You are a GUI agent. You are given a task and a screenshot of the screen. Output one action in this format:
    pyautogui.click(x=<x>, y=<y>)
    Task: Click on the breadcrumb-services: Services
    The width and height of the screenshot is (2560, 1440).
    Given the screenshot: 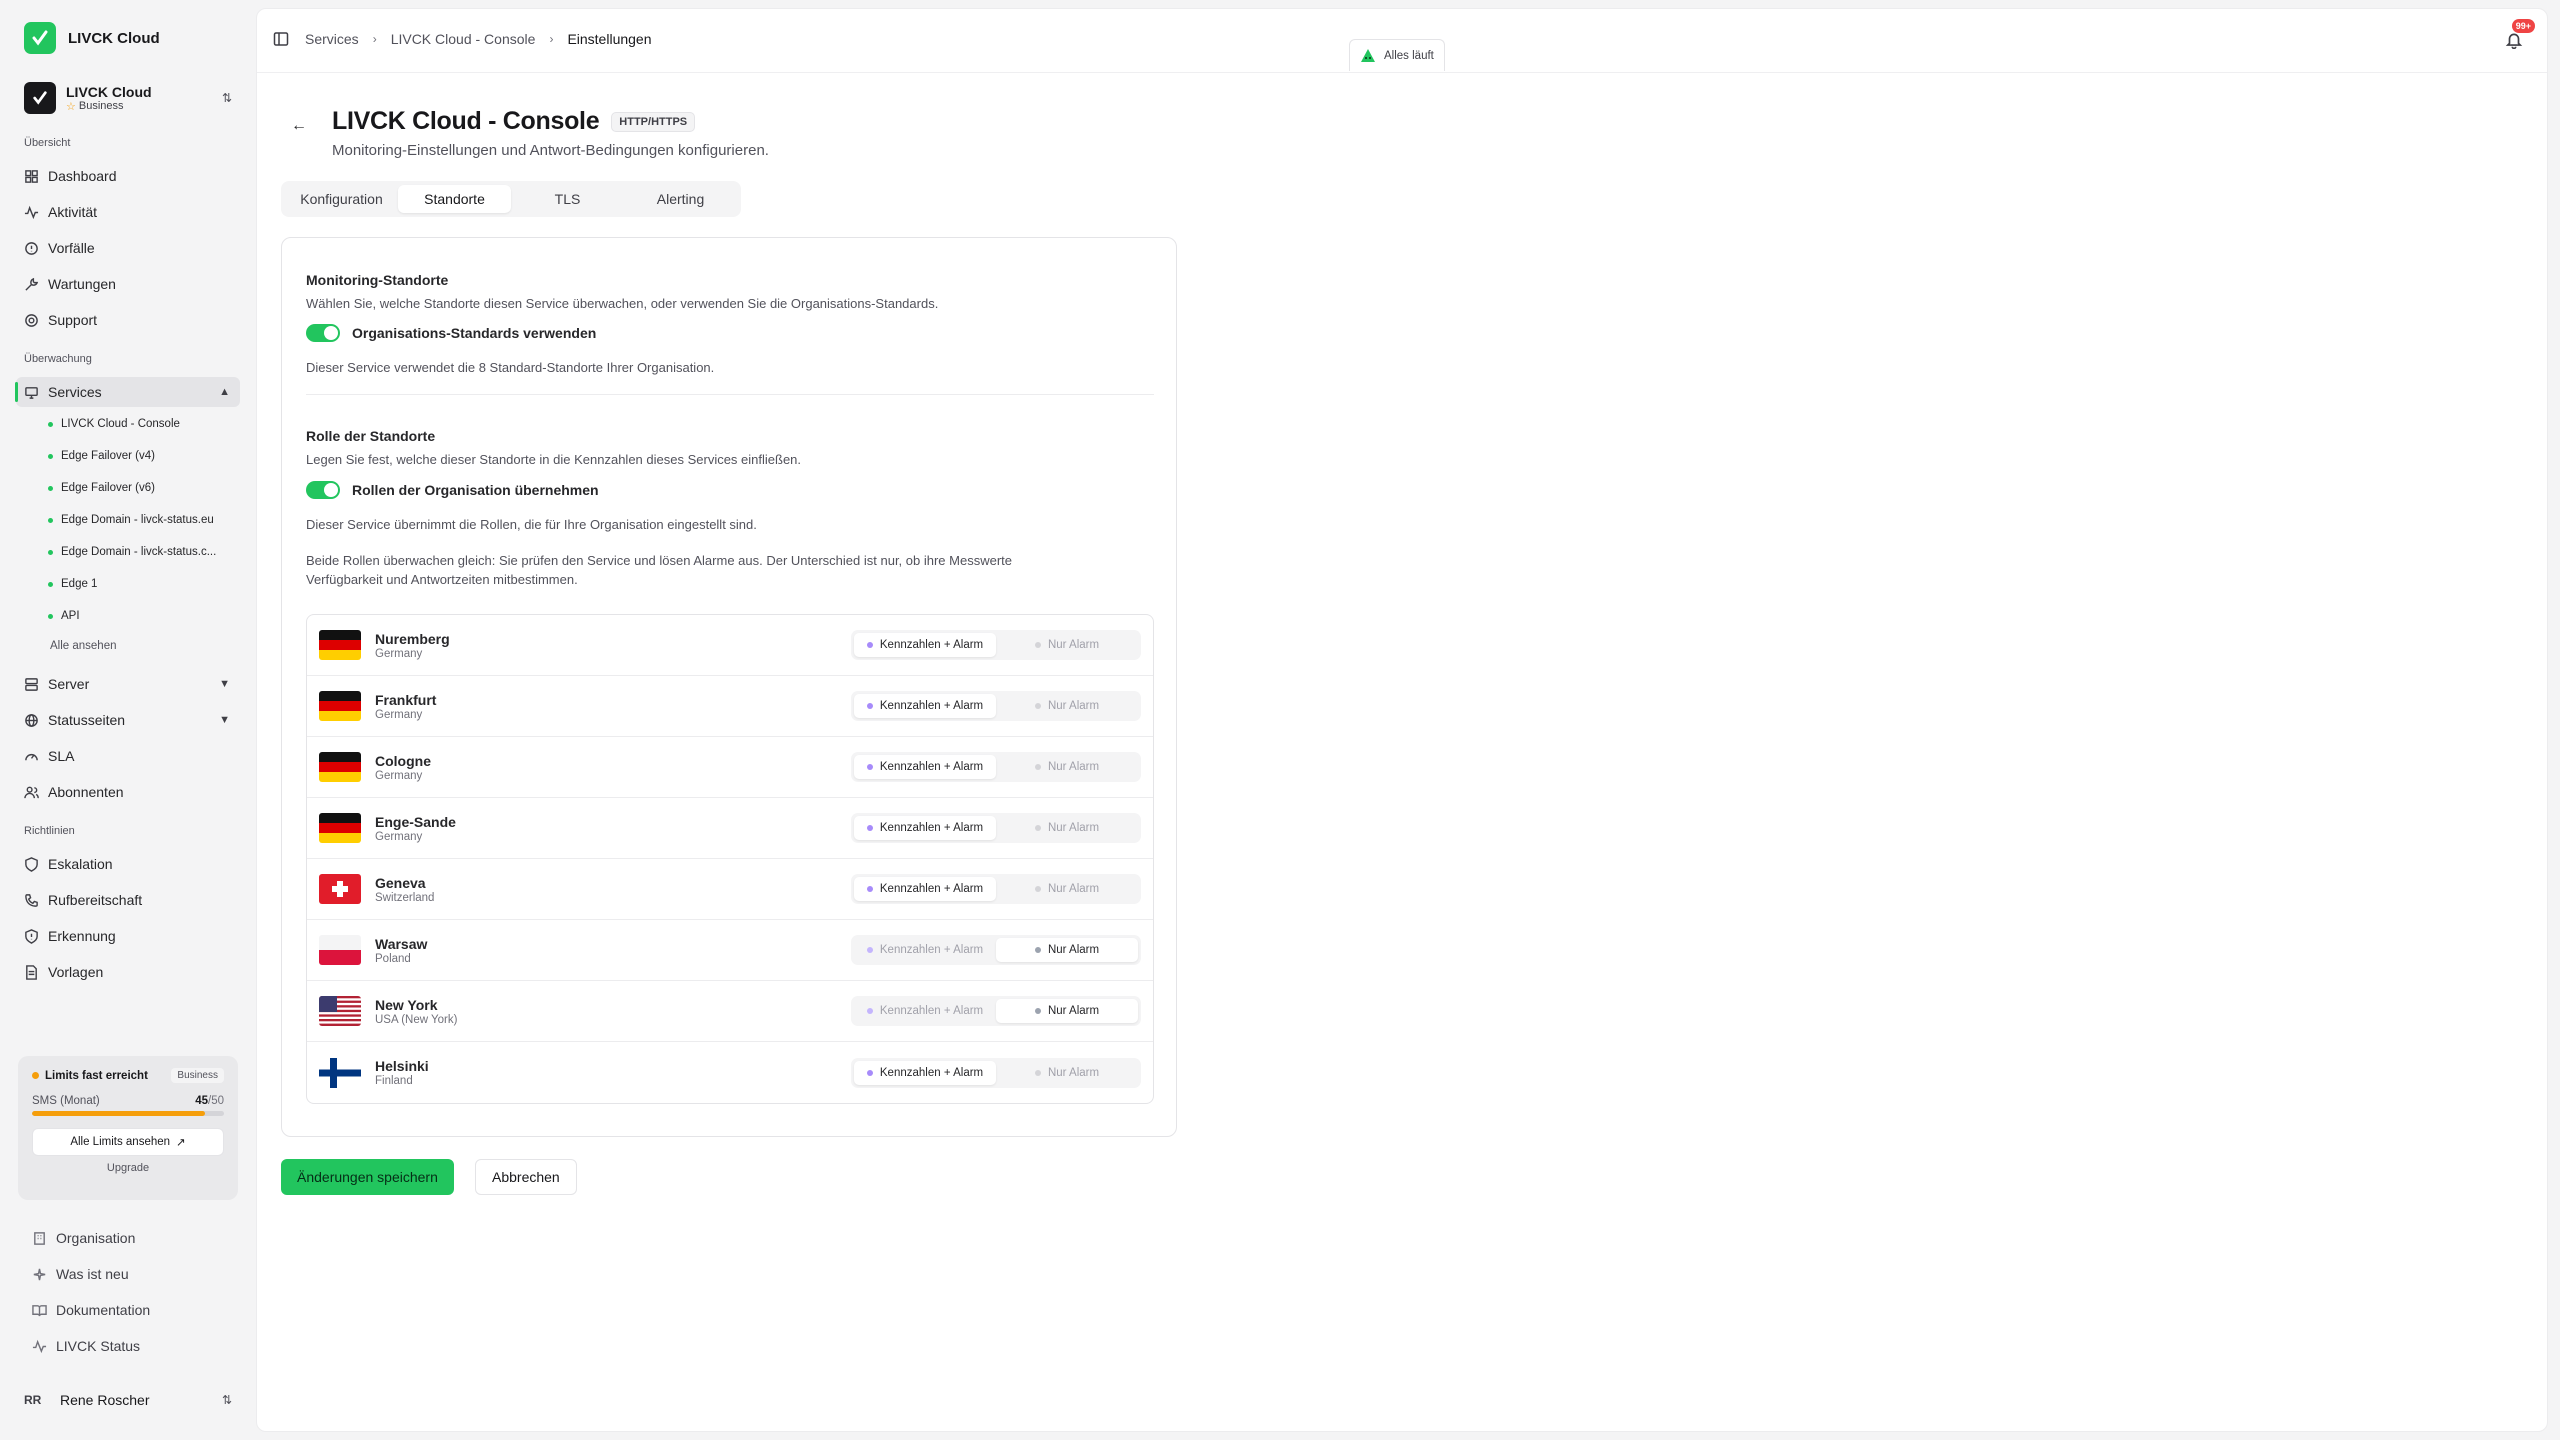 What is the action you would take?
    pyautogui.click(x=332, y=39)
    